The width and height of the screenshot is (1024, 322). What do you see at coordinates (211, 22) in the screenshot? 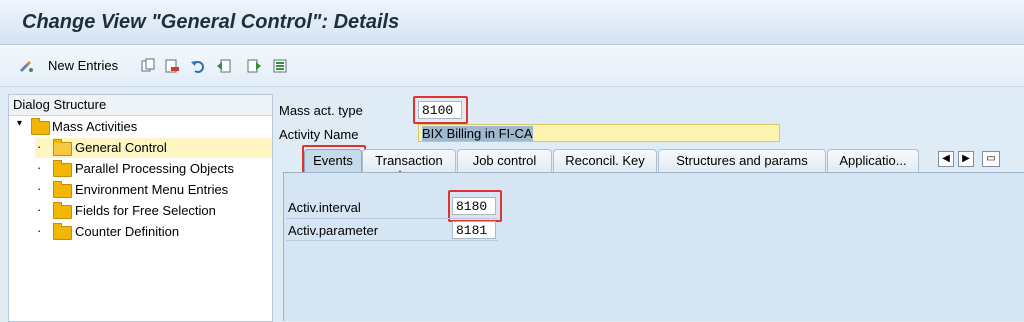
I see `page-title: Change View "General Control": Details` at bounding box center [211, 22].